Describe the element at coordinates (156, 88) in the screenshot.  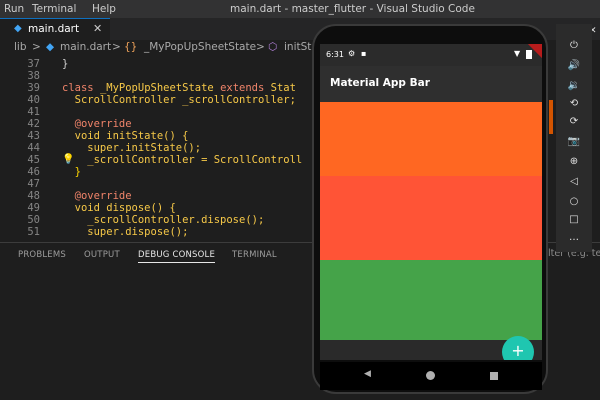
I see `code-token: _MyPopUpSheetState` at that location.